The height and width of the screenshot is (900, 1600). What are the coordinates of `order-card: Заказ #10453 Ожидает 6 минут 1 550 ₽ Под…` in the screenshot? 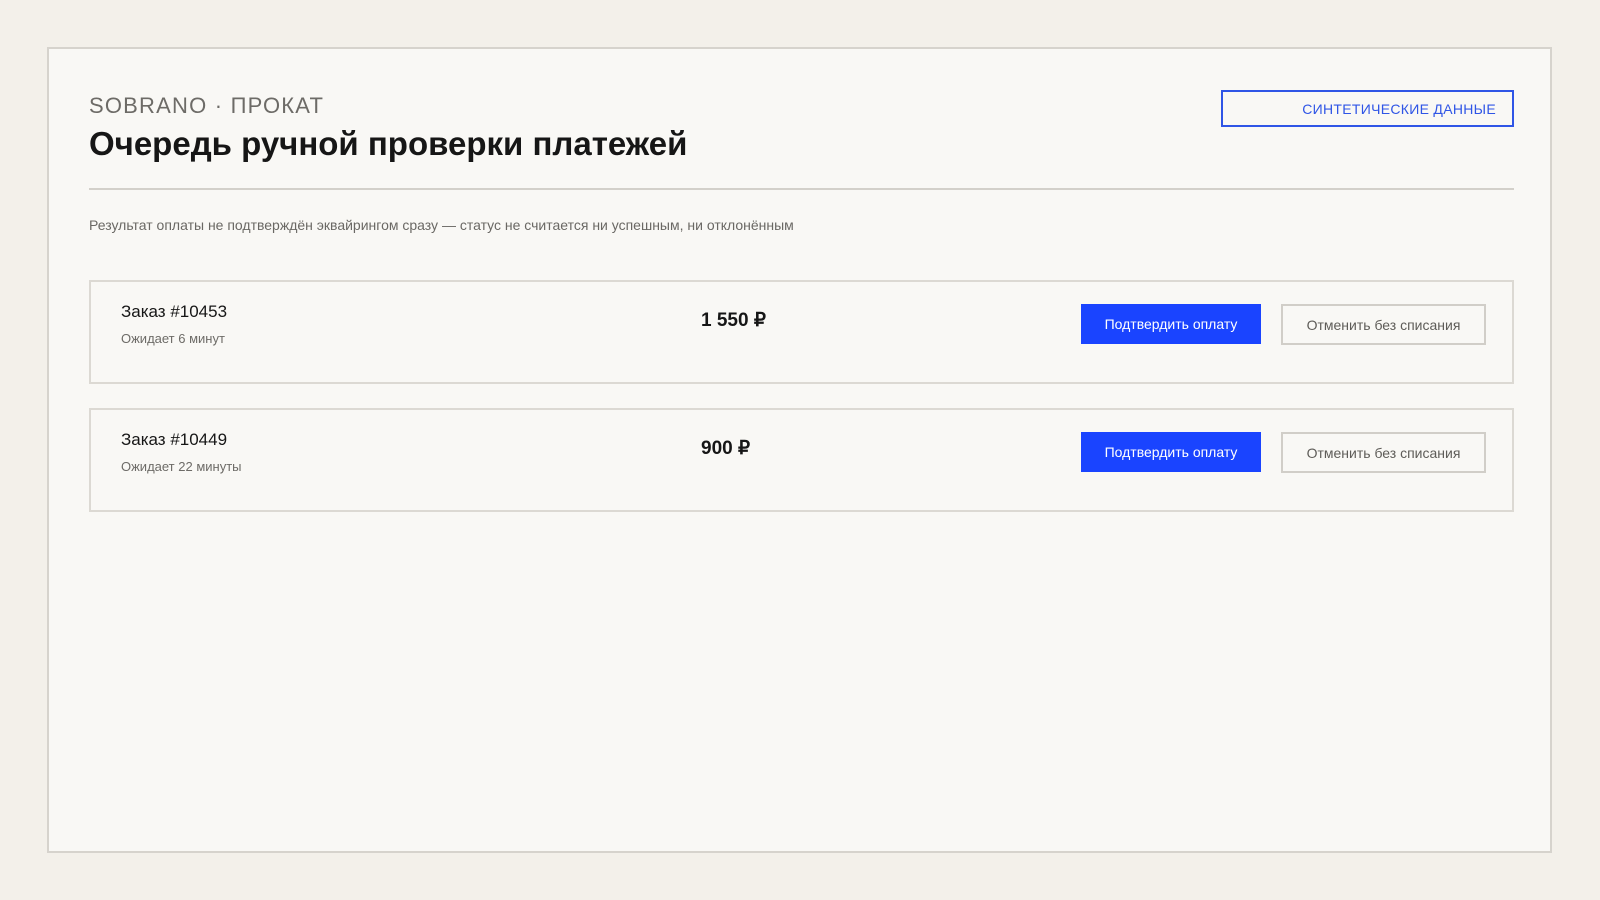 It's located at (801, 332).